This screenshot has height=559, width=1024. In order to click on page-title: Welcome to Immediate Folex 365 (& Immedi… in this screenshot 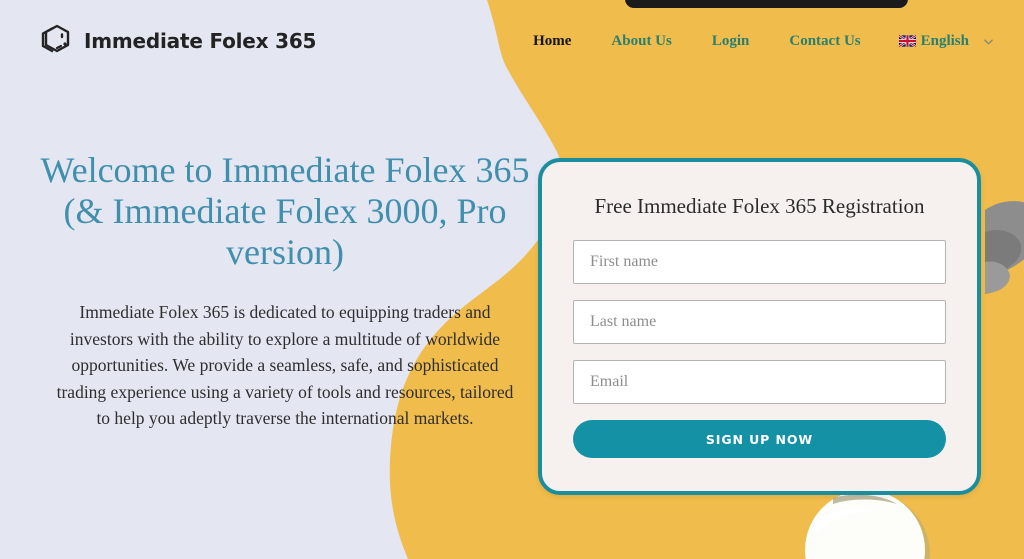, I will do `click(285, 211)`.